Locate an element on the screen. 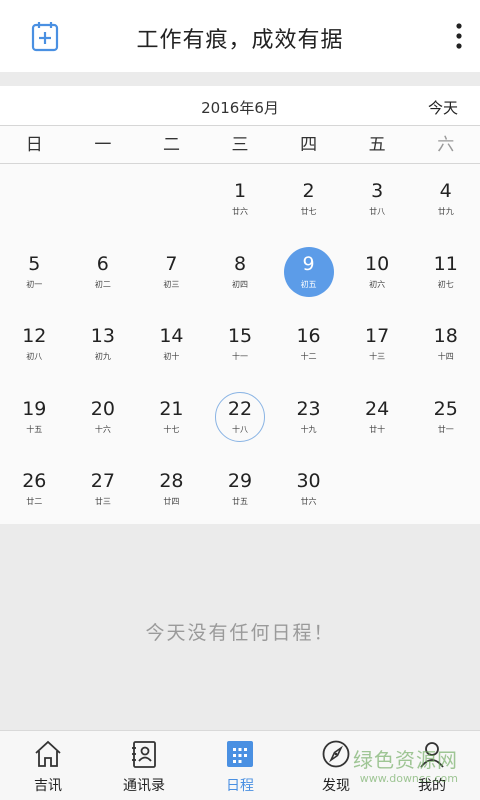  calendar-day: 21 十七 is located at coordinates (171, 420).